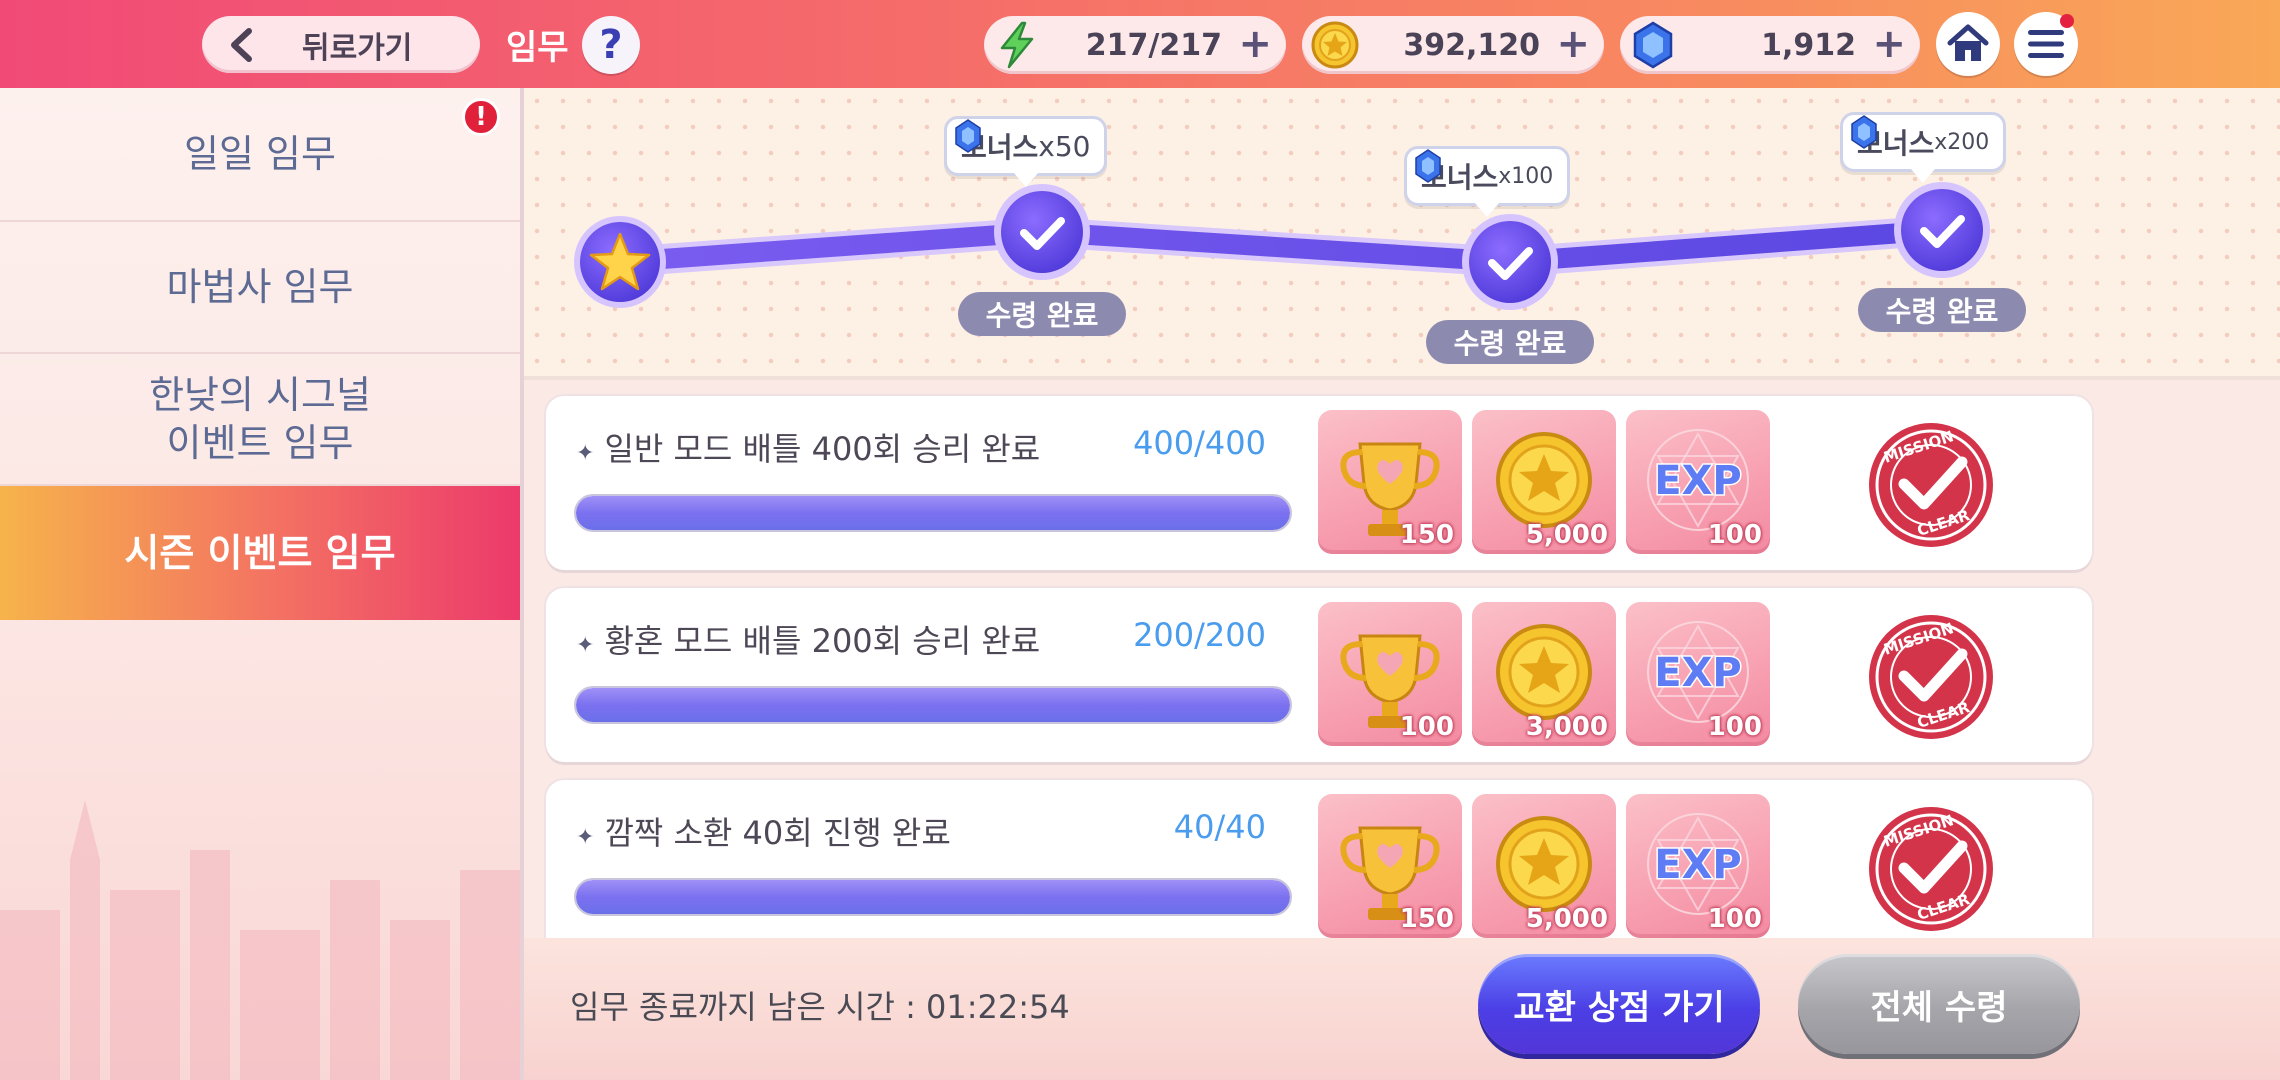 The width and height of the screenshot is (2280, 1080). What do you see at coordinates (1487, 181) in the screenshot?
I see `bonus-bubble-2: 보너스 x100` at bounding box center [1487, 181].